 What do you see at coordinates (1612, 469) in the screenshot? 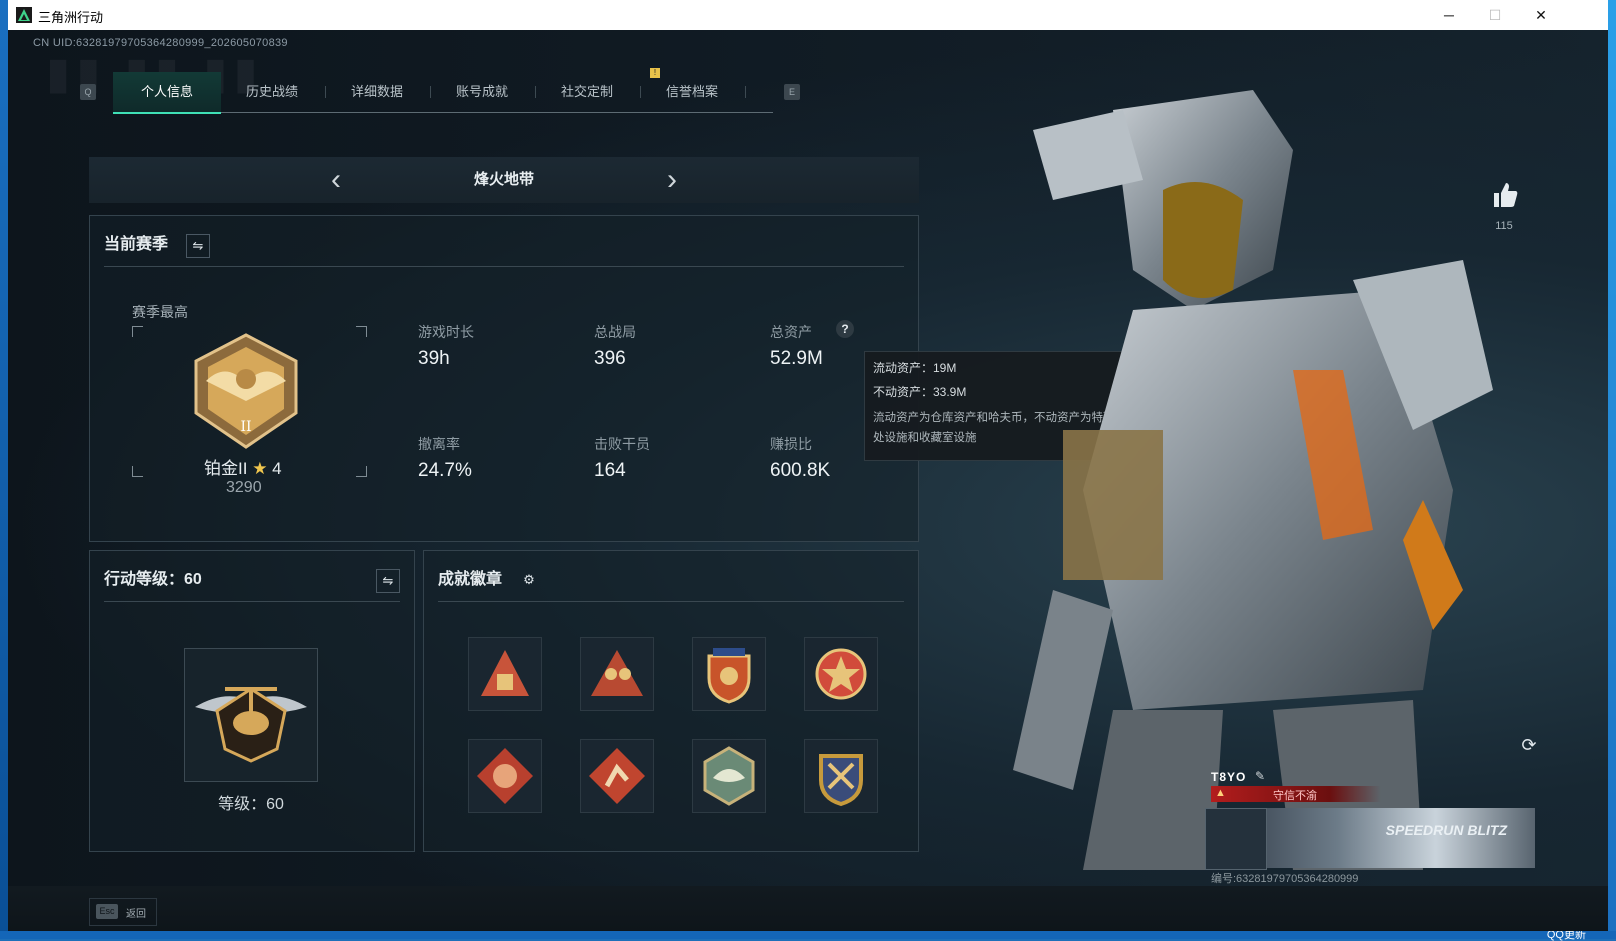
I see `desktop-edge-right` at bounding box center [1612, 469].